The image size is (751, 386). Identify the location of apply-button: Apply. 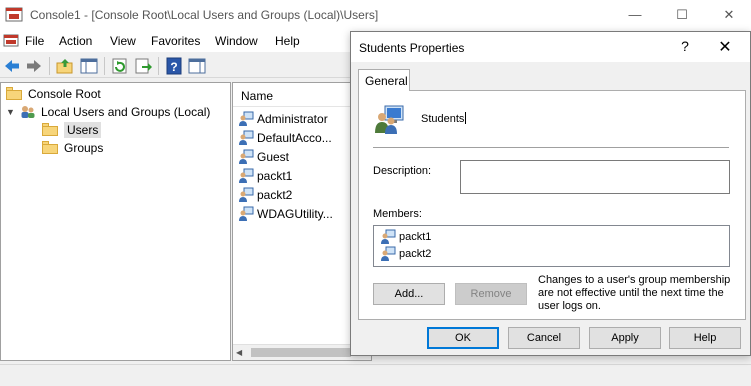
(625, 338).